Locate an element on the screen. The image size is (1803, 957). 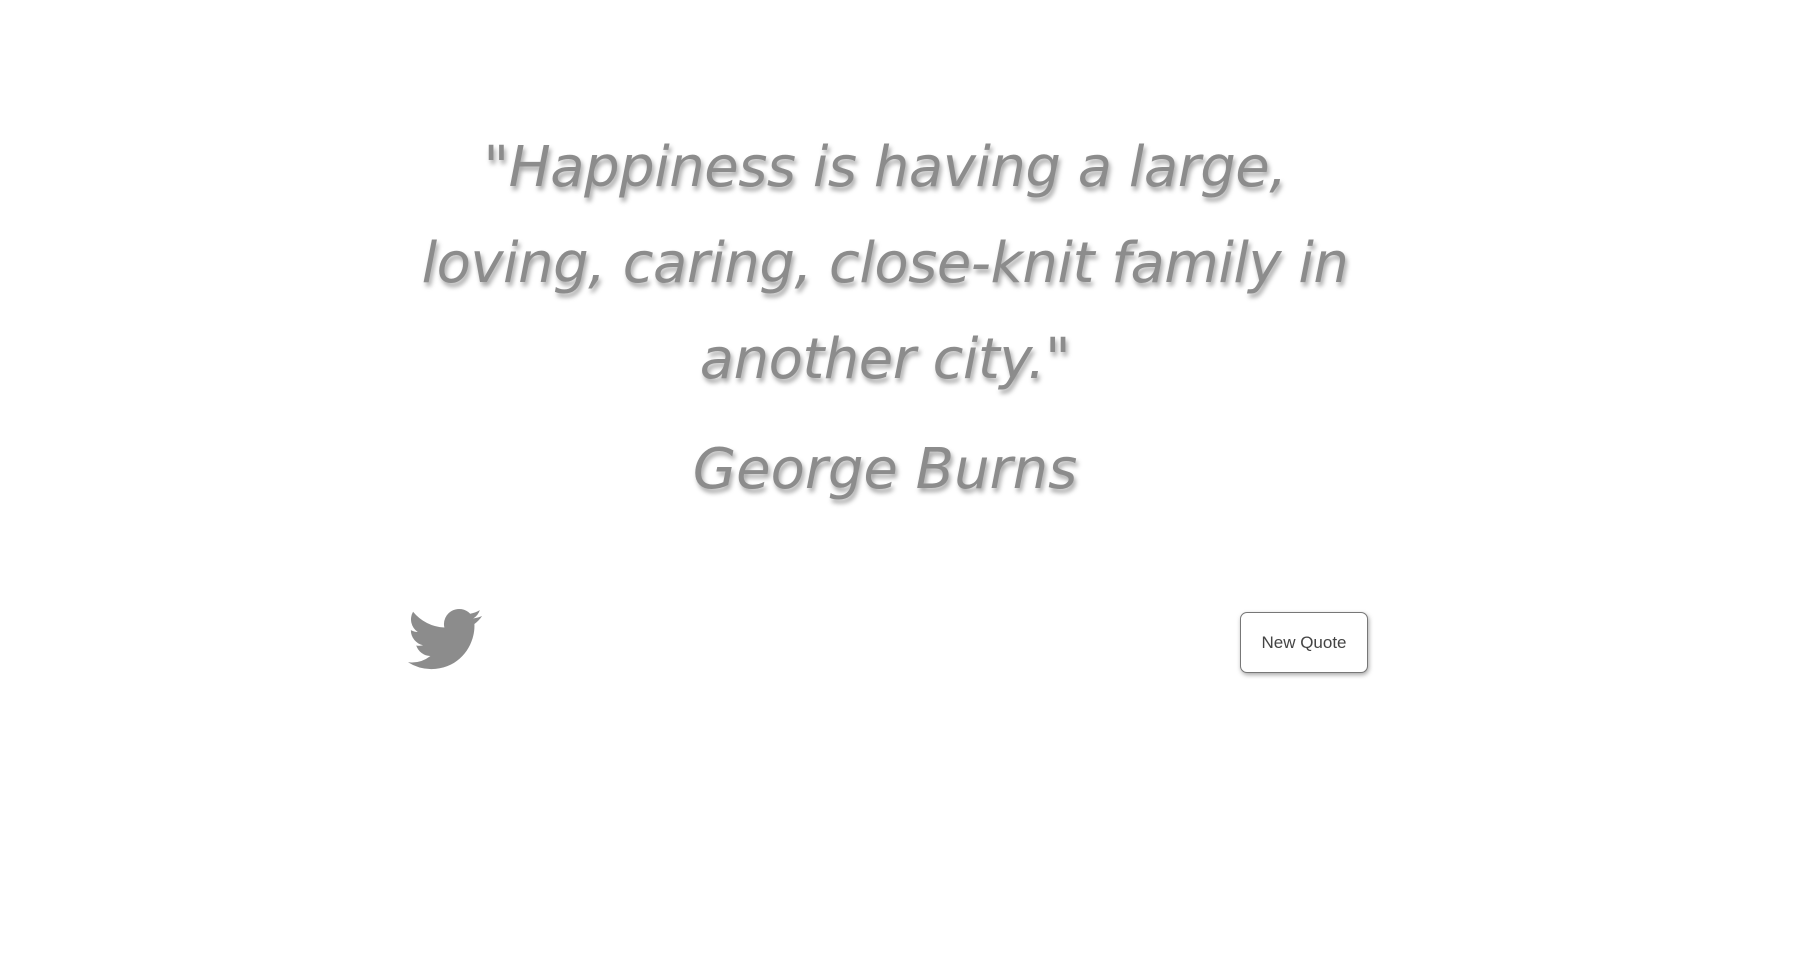
tweet-quote-button is located at coordinates (445, 639).